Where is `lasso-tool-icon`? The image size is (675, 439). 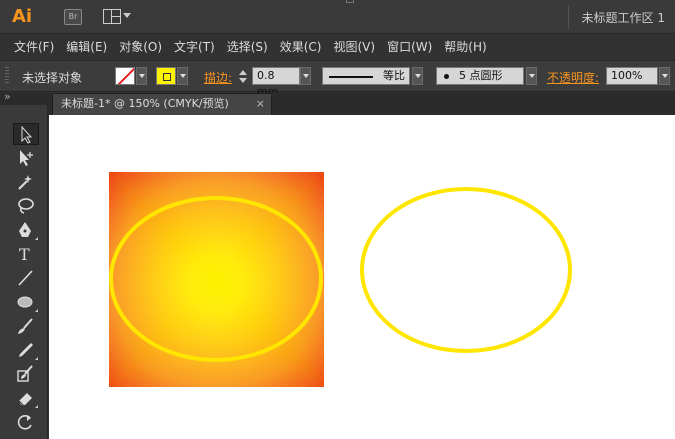
lasso-tool-icon is located at coordinates (26, 206).